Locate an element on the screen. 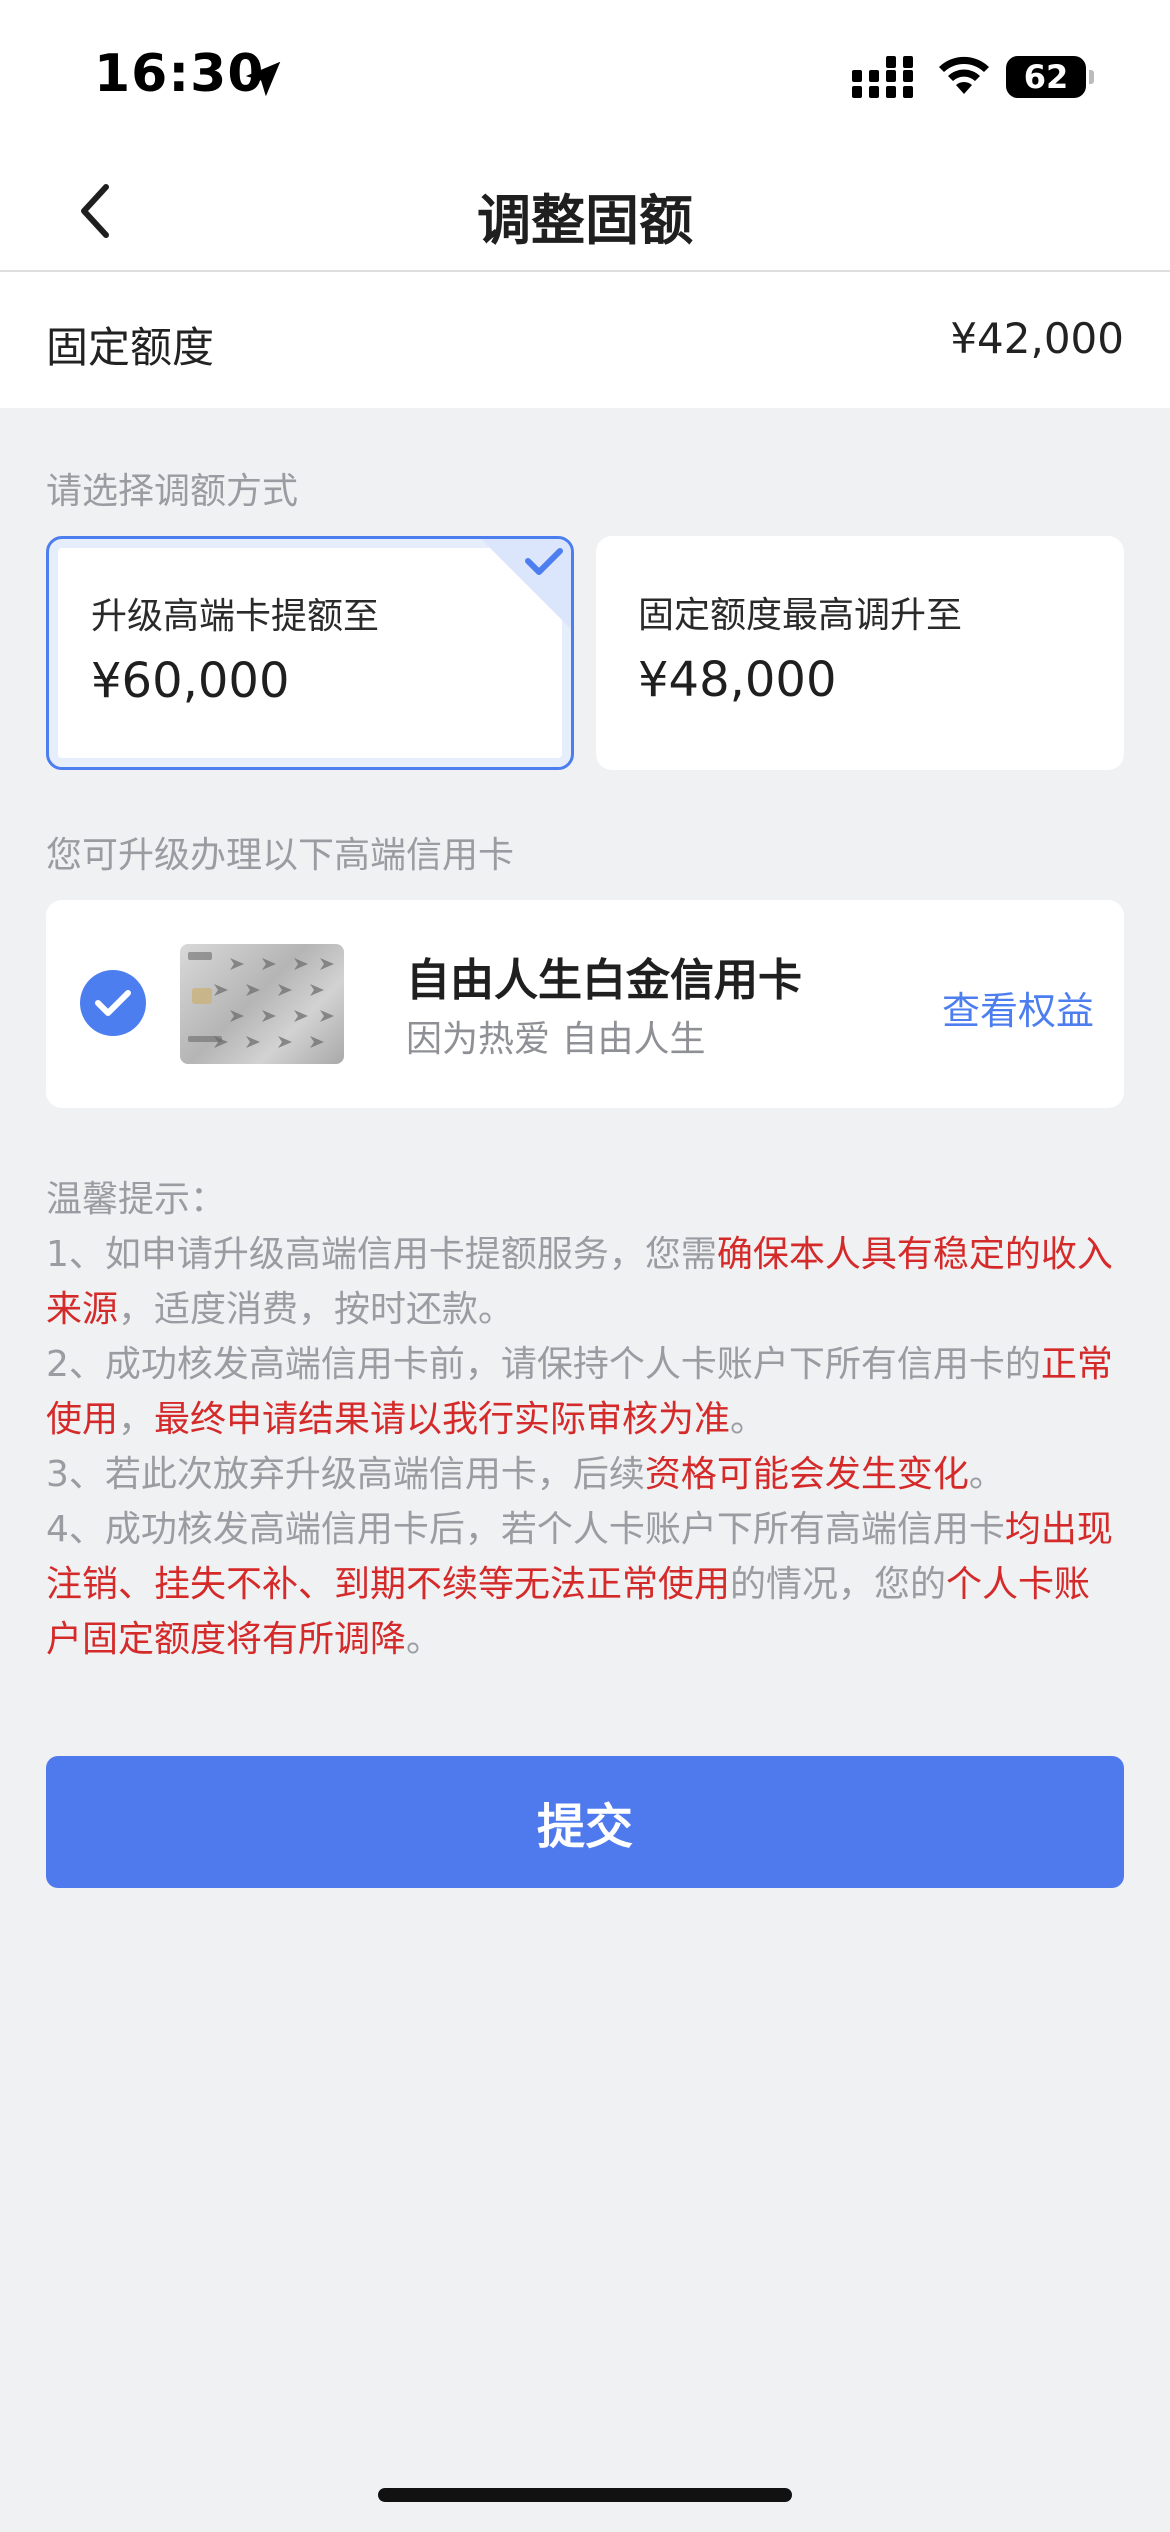 Image resolution: width=1170 pixels, height=2532 pixels. fixed-quota-row: 固定额度 ¥42,000 is located at coordinates (585, 340).